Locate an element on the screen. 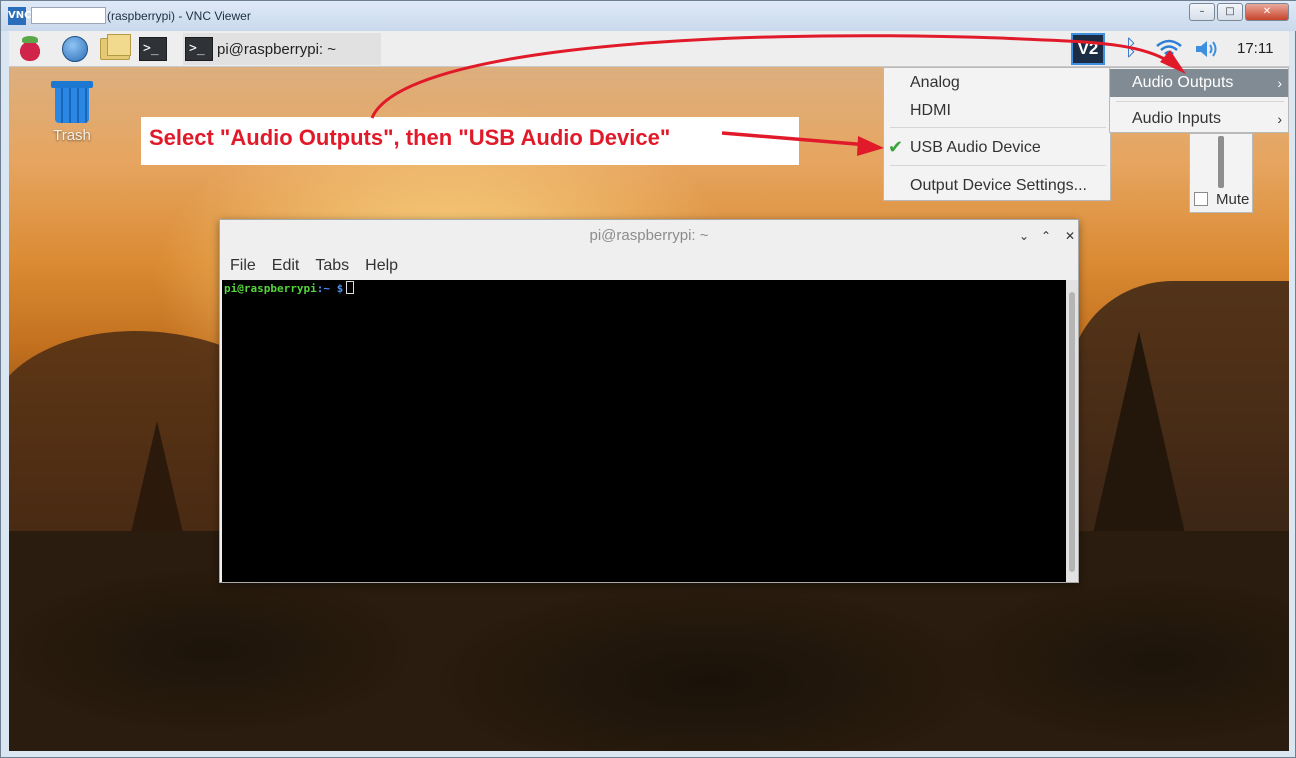 This screenshot has height=758, width=1296. trash-lid is located at coordinates (72, 84).